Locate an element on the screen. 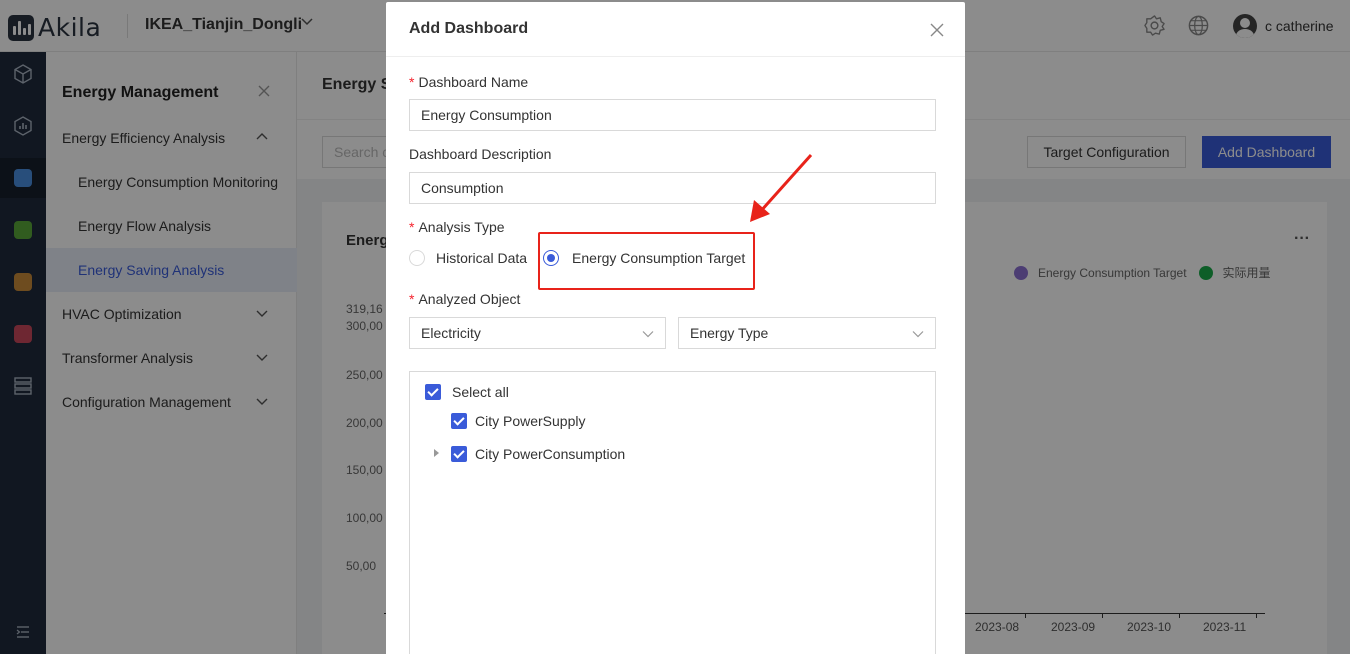 This screenshot has height=654, width=1350. tree-select-all: Select all is located at coordinates (467, 392).